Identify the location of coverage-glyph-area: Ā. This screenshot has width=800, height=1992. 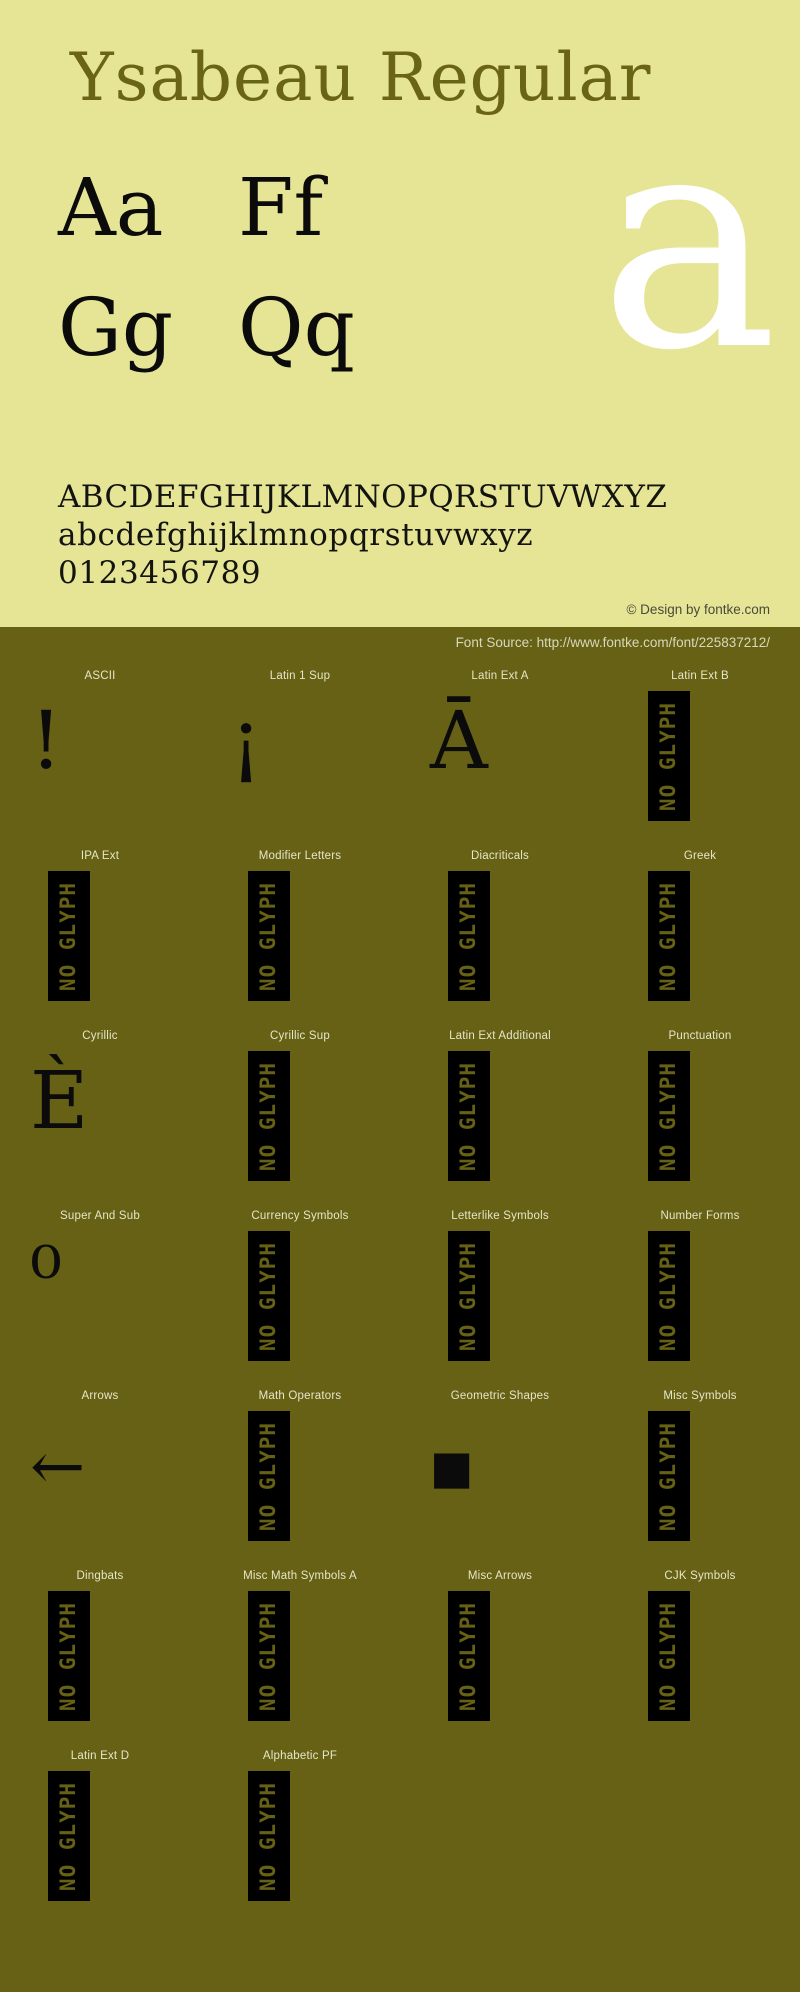
(500, 760).